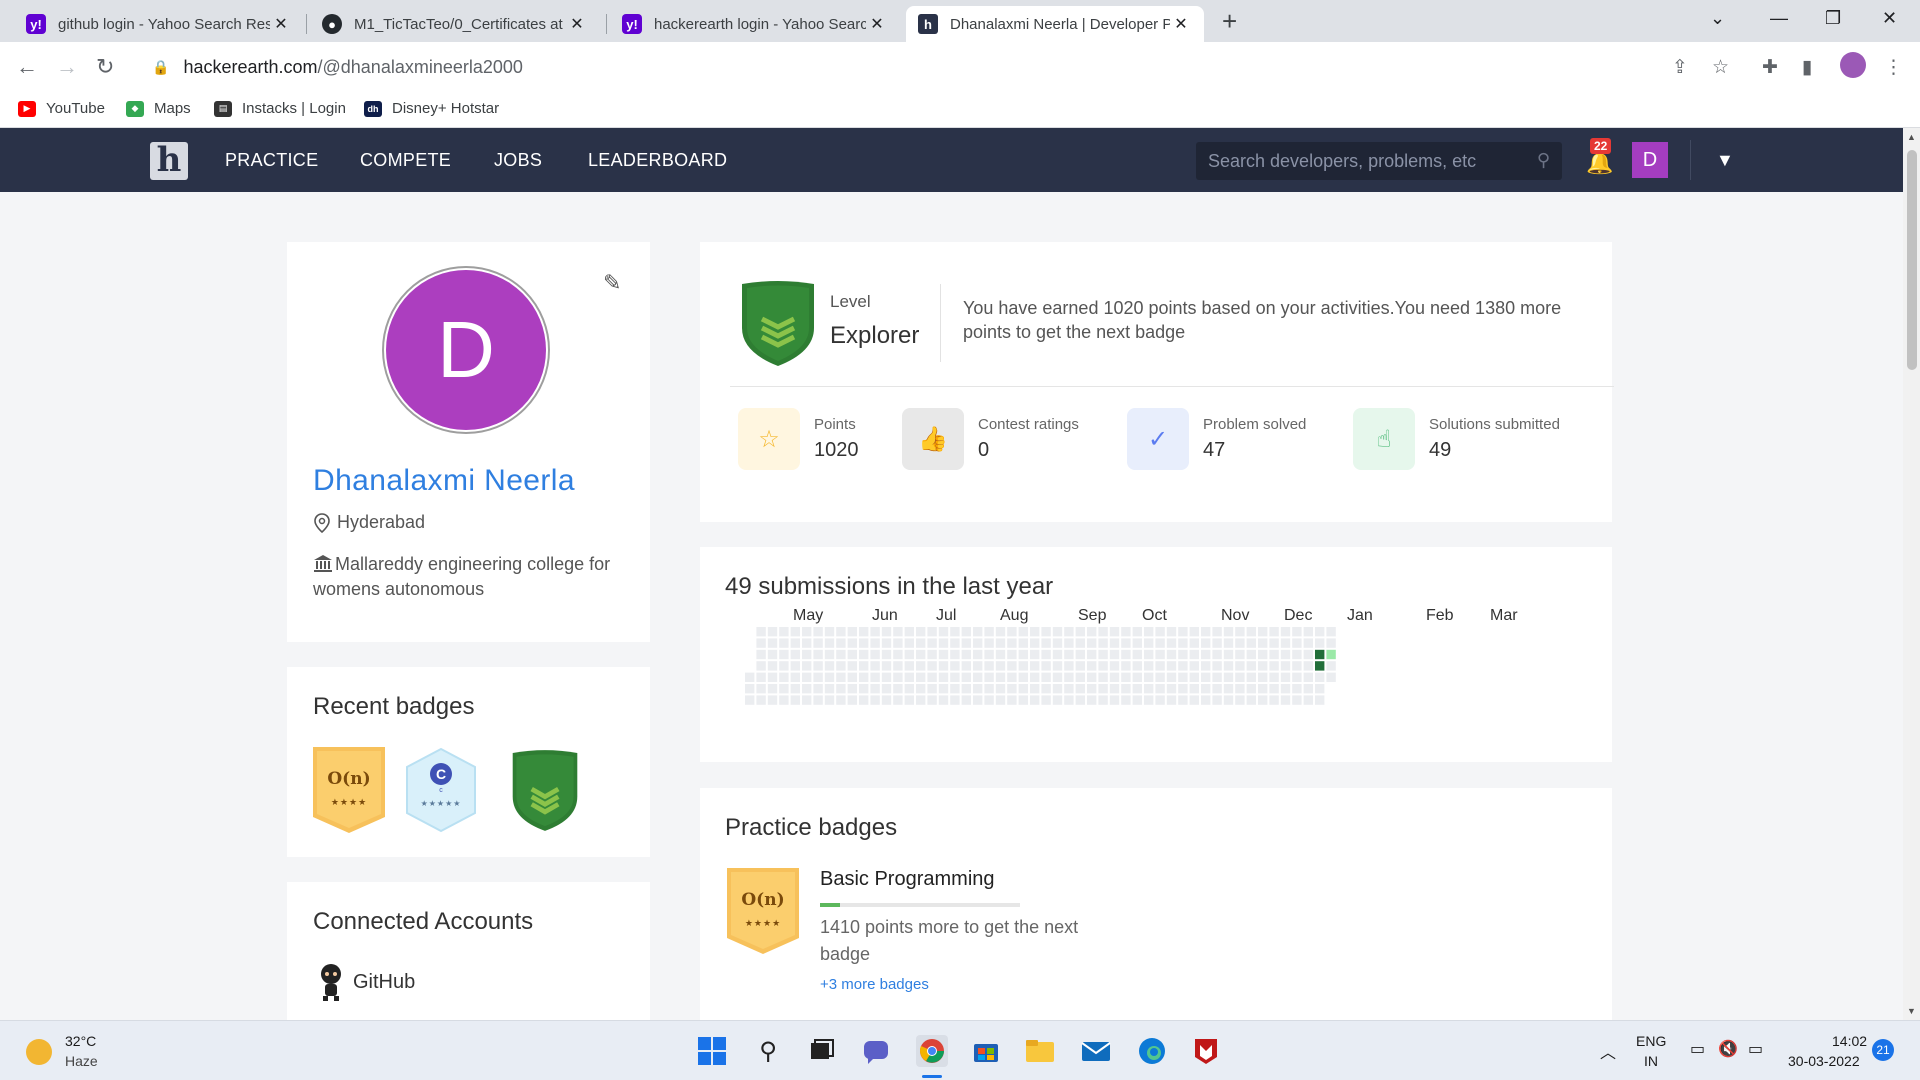  I want to click on bookmark-maps: ◆ Maps, so click(158, 108).